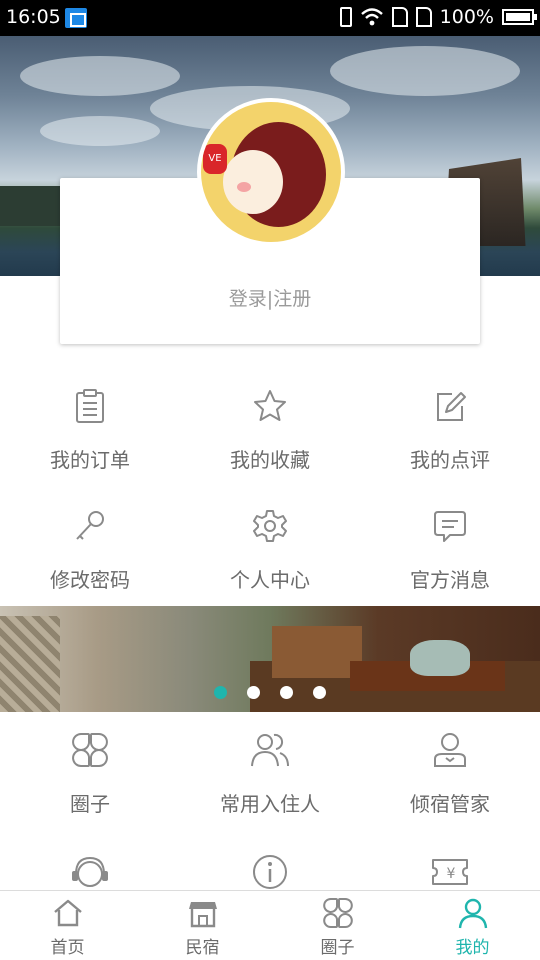 The image size is (540, 960). What do you see at coordinates (472, 913) in the screenshot?
I see `user-icon` at bounding box center [472, 913].